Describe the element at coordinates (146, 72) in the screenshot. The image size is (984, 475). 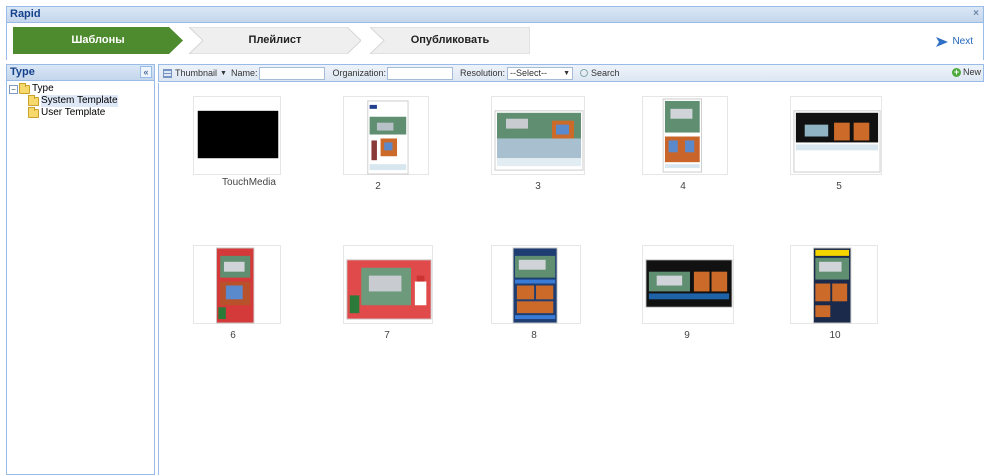
I see `collapse-icon: «` at that location.